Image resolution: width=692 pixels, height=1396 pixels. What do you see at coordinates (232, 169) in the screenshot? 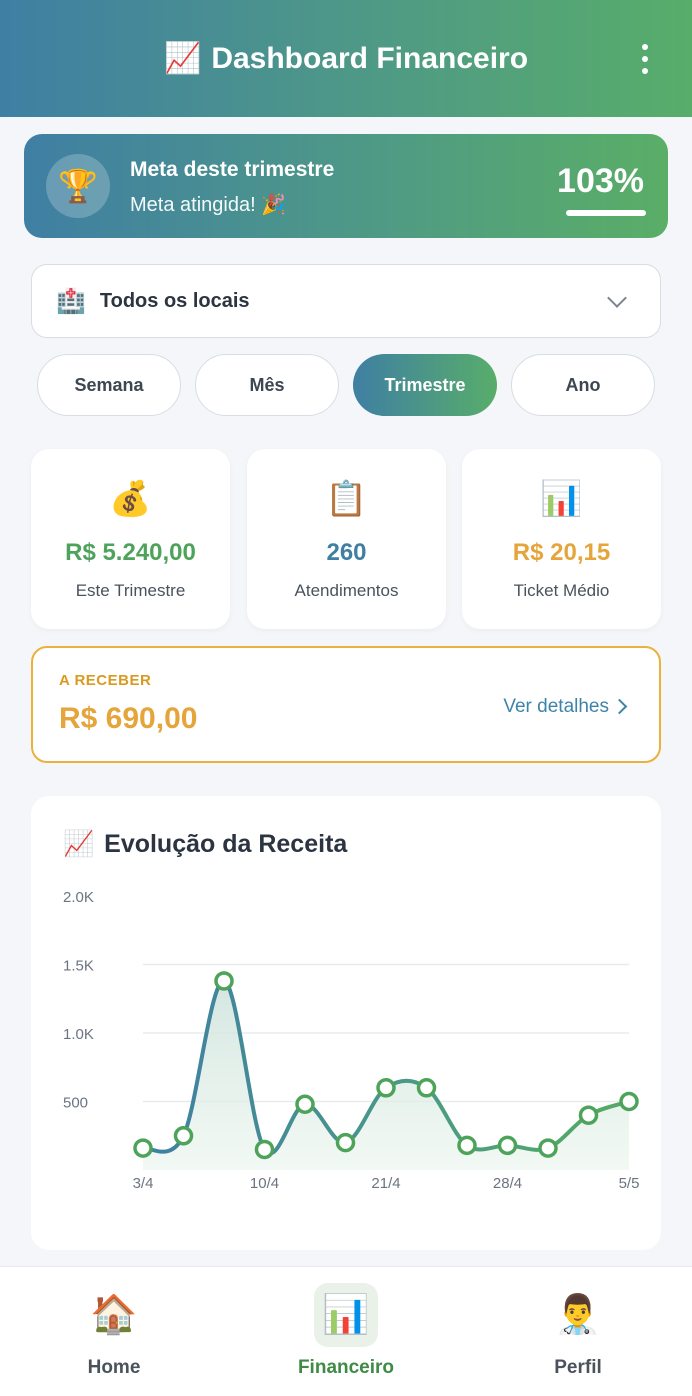
I see `goal-title: Meta deste trimestre` at bounding box center [232, 169].